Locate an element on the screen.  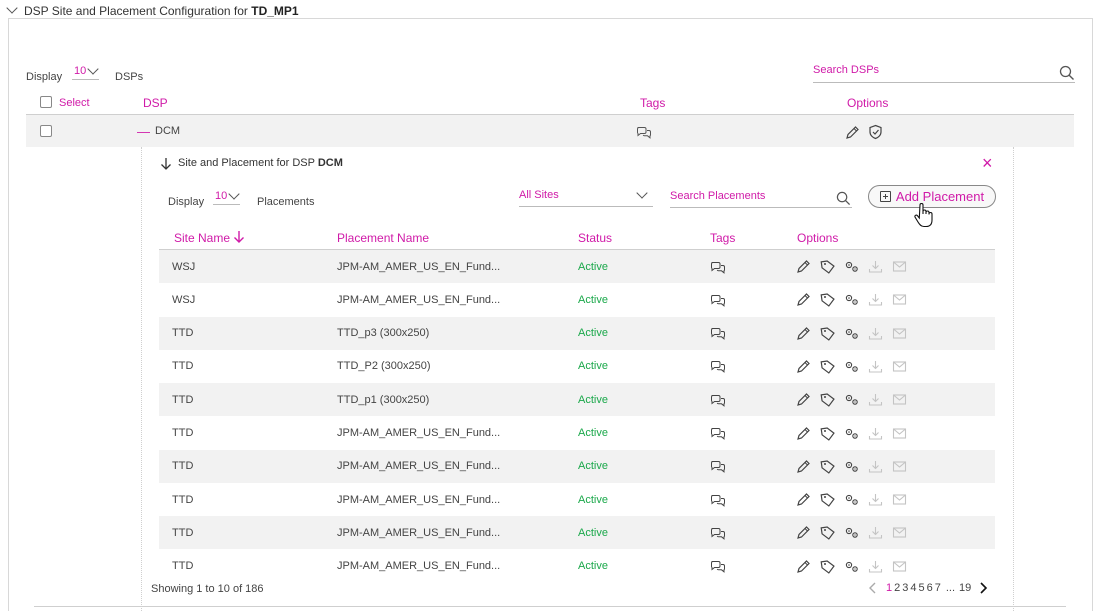
plus-box-icon is located at coordinates (885, 196).